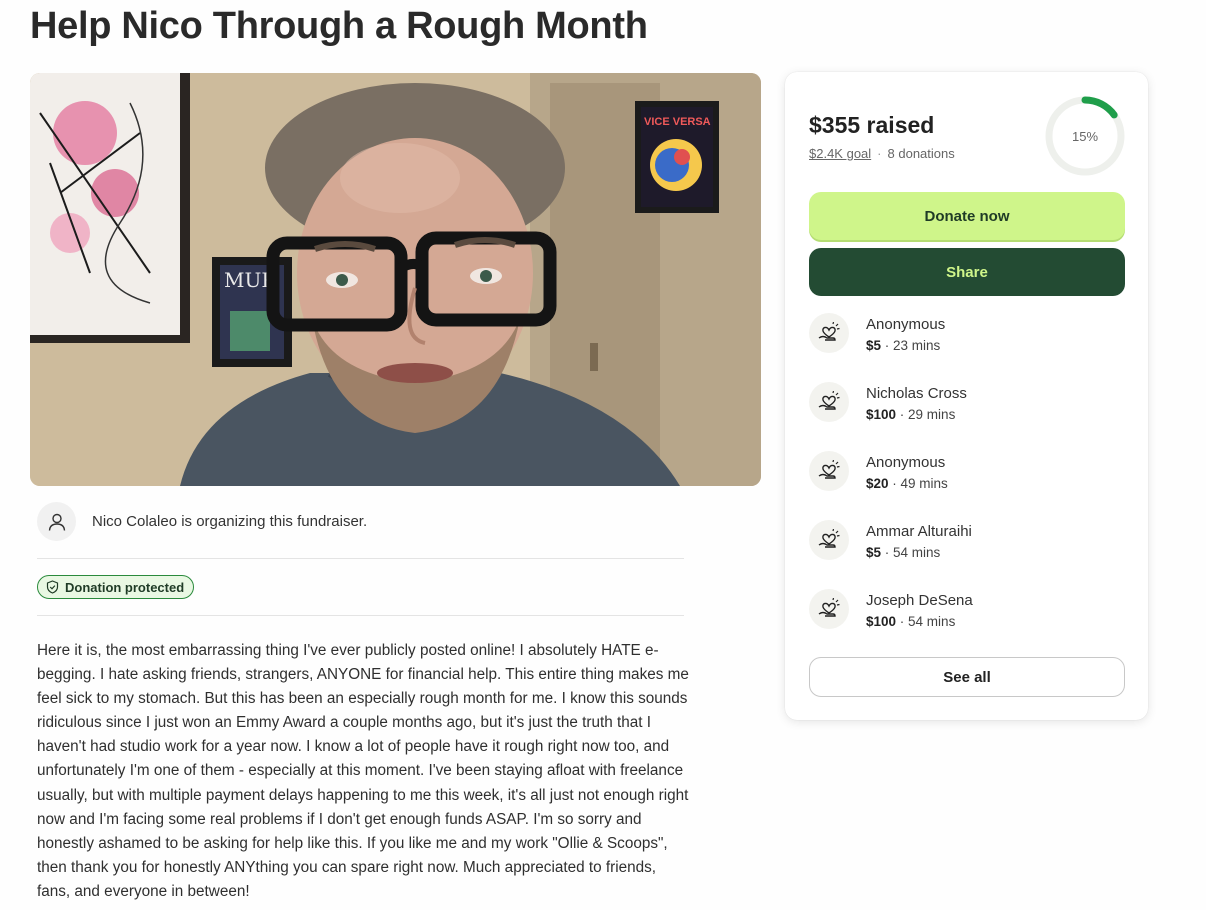  Describe the element at coordinates (919, 531) in the screenshot. I see `donor-name: Ammar Alturaihi` at that location.